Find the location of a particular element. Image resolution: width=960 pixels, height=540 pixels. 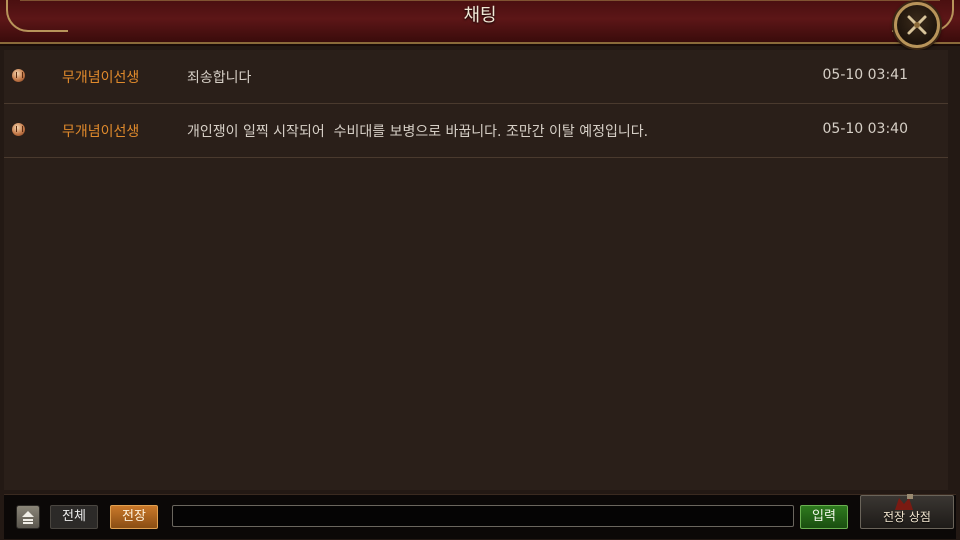

scroll-top-button is located at coordinates (28, 517).